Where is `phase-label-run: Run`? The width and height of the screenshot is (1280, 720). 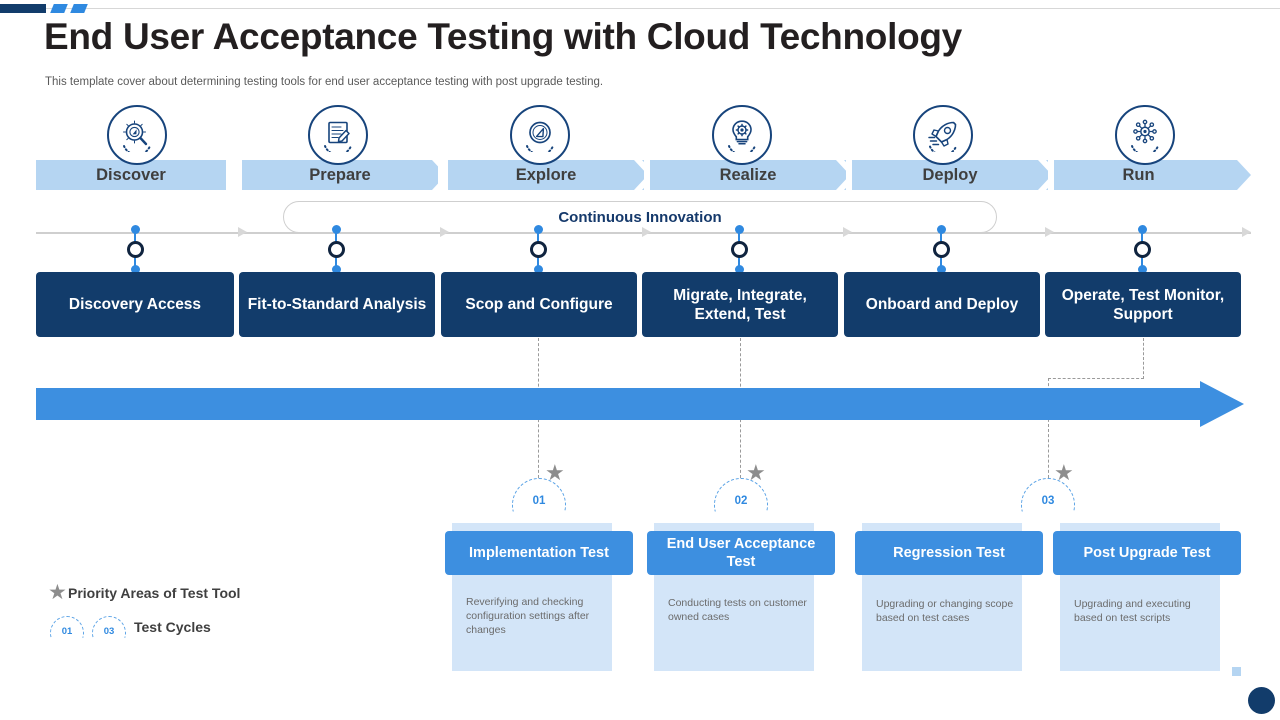 phase-label-run: Run is located at coordinates (1138, 175).